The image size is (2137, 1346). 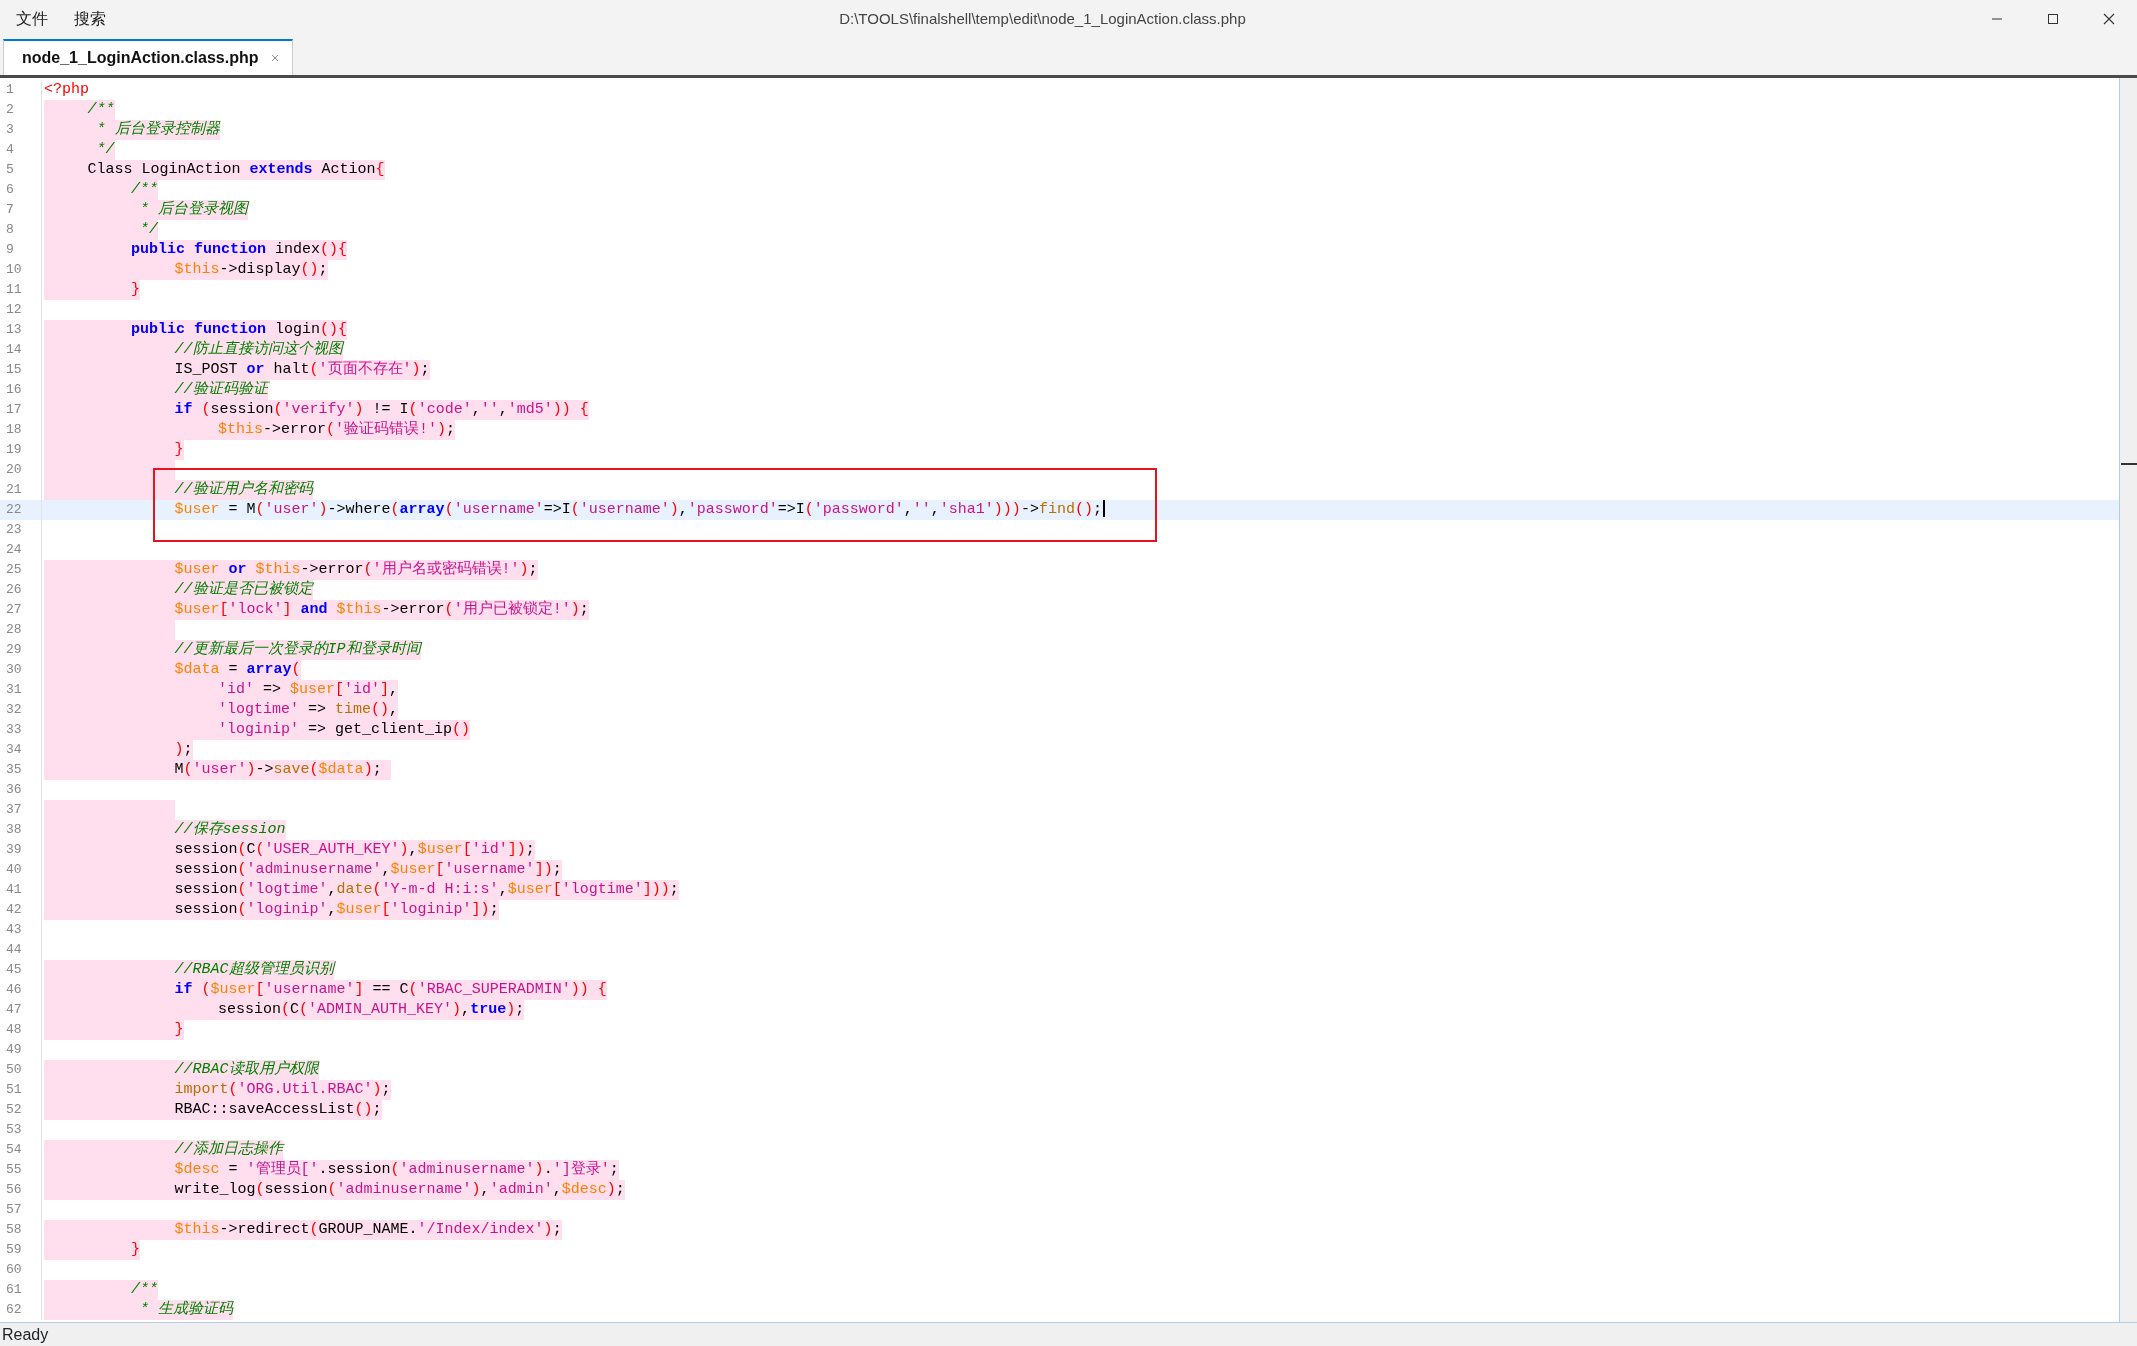 I want to click on line-number: 15, so click(x=21, y=370).